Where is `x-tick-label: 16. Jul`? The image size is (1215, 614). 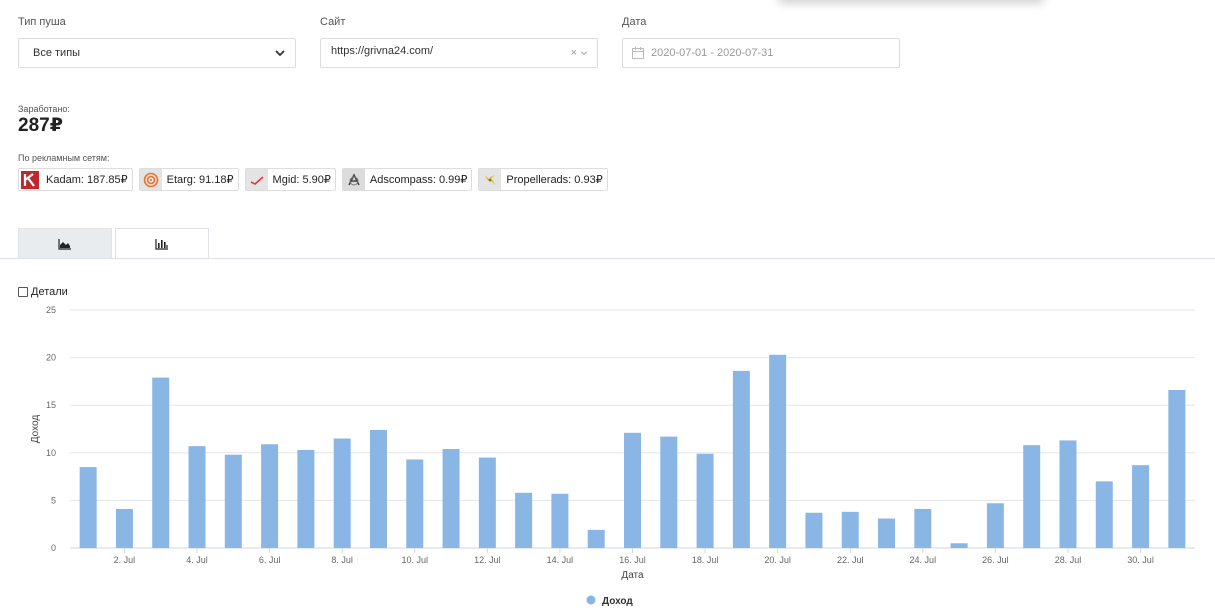
x-tick-label: 16. Jul is located at coordinates (632, 560).